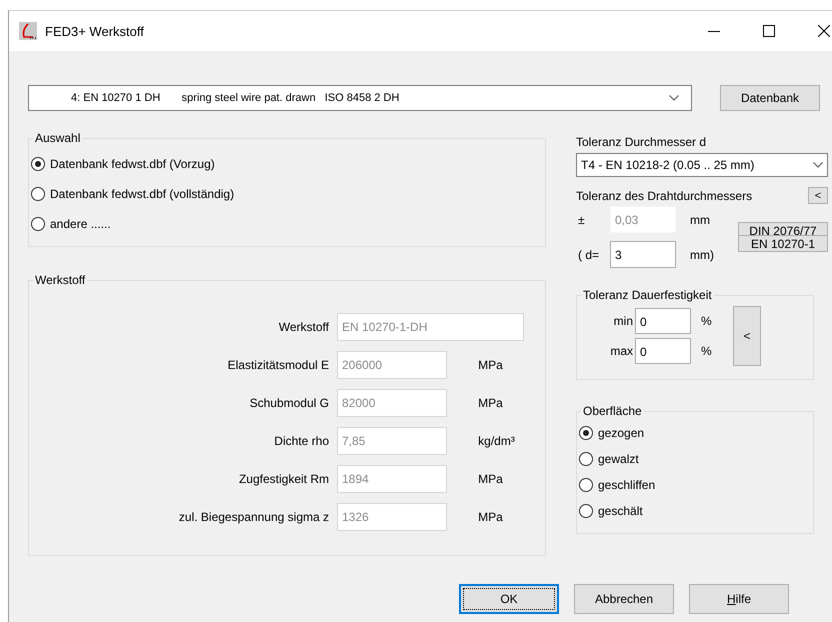 The width and height of the screenshot is (832, 622). What do you see at coordinates (283, 479) in the screenshot?
I see `field-label: Zugfestigkeit Rm` at bounding box center [283, 479].